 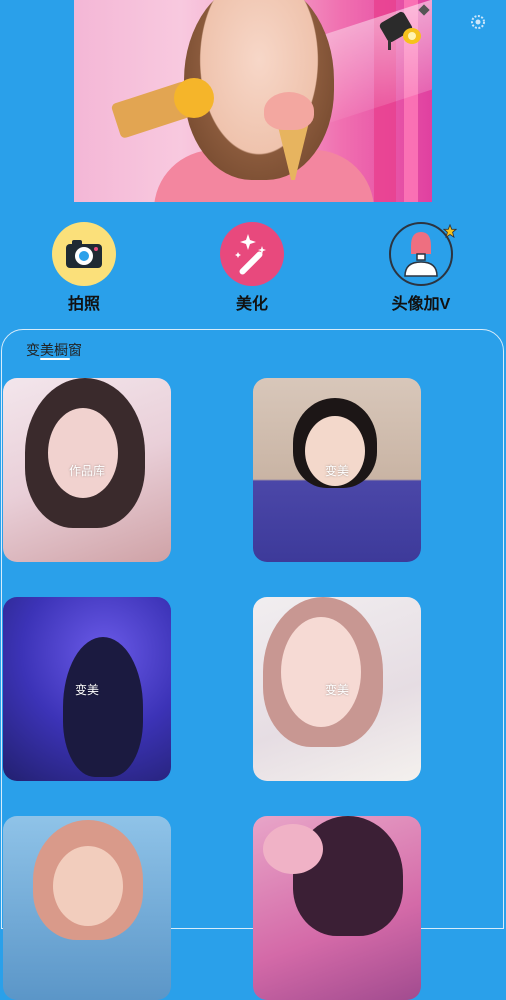 I want to click on card-hair, so click(x=103, y=707).